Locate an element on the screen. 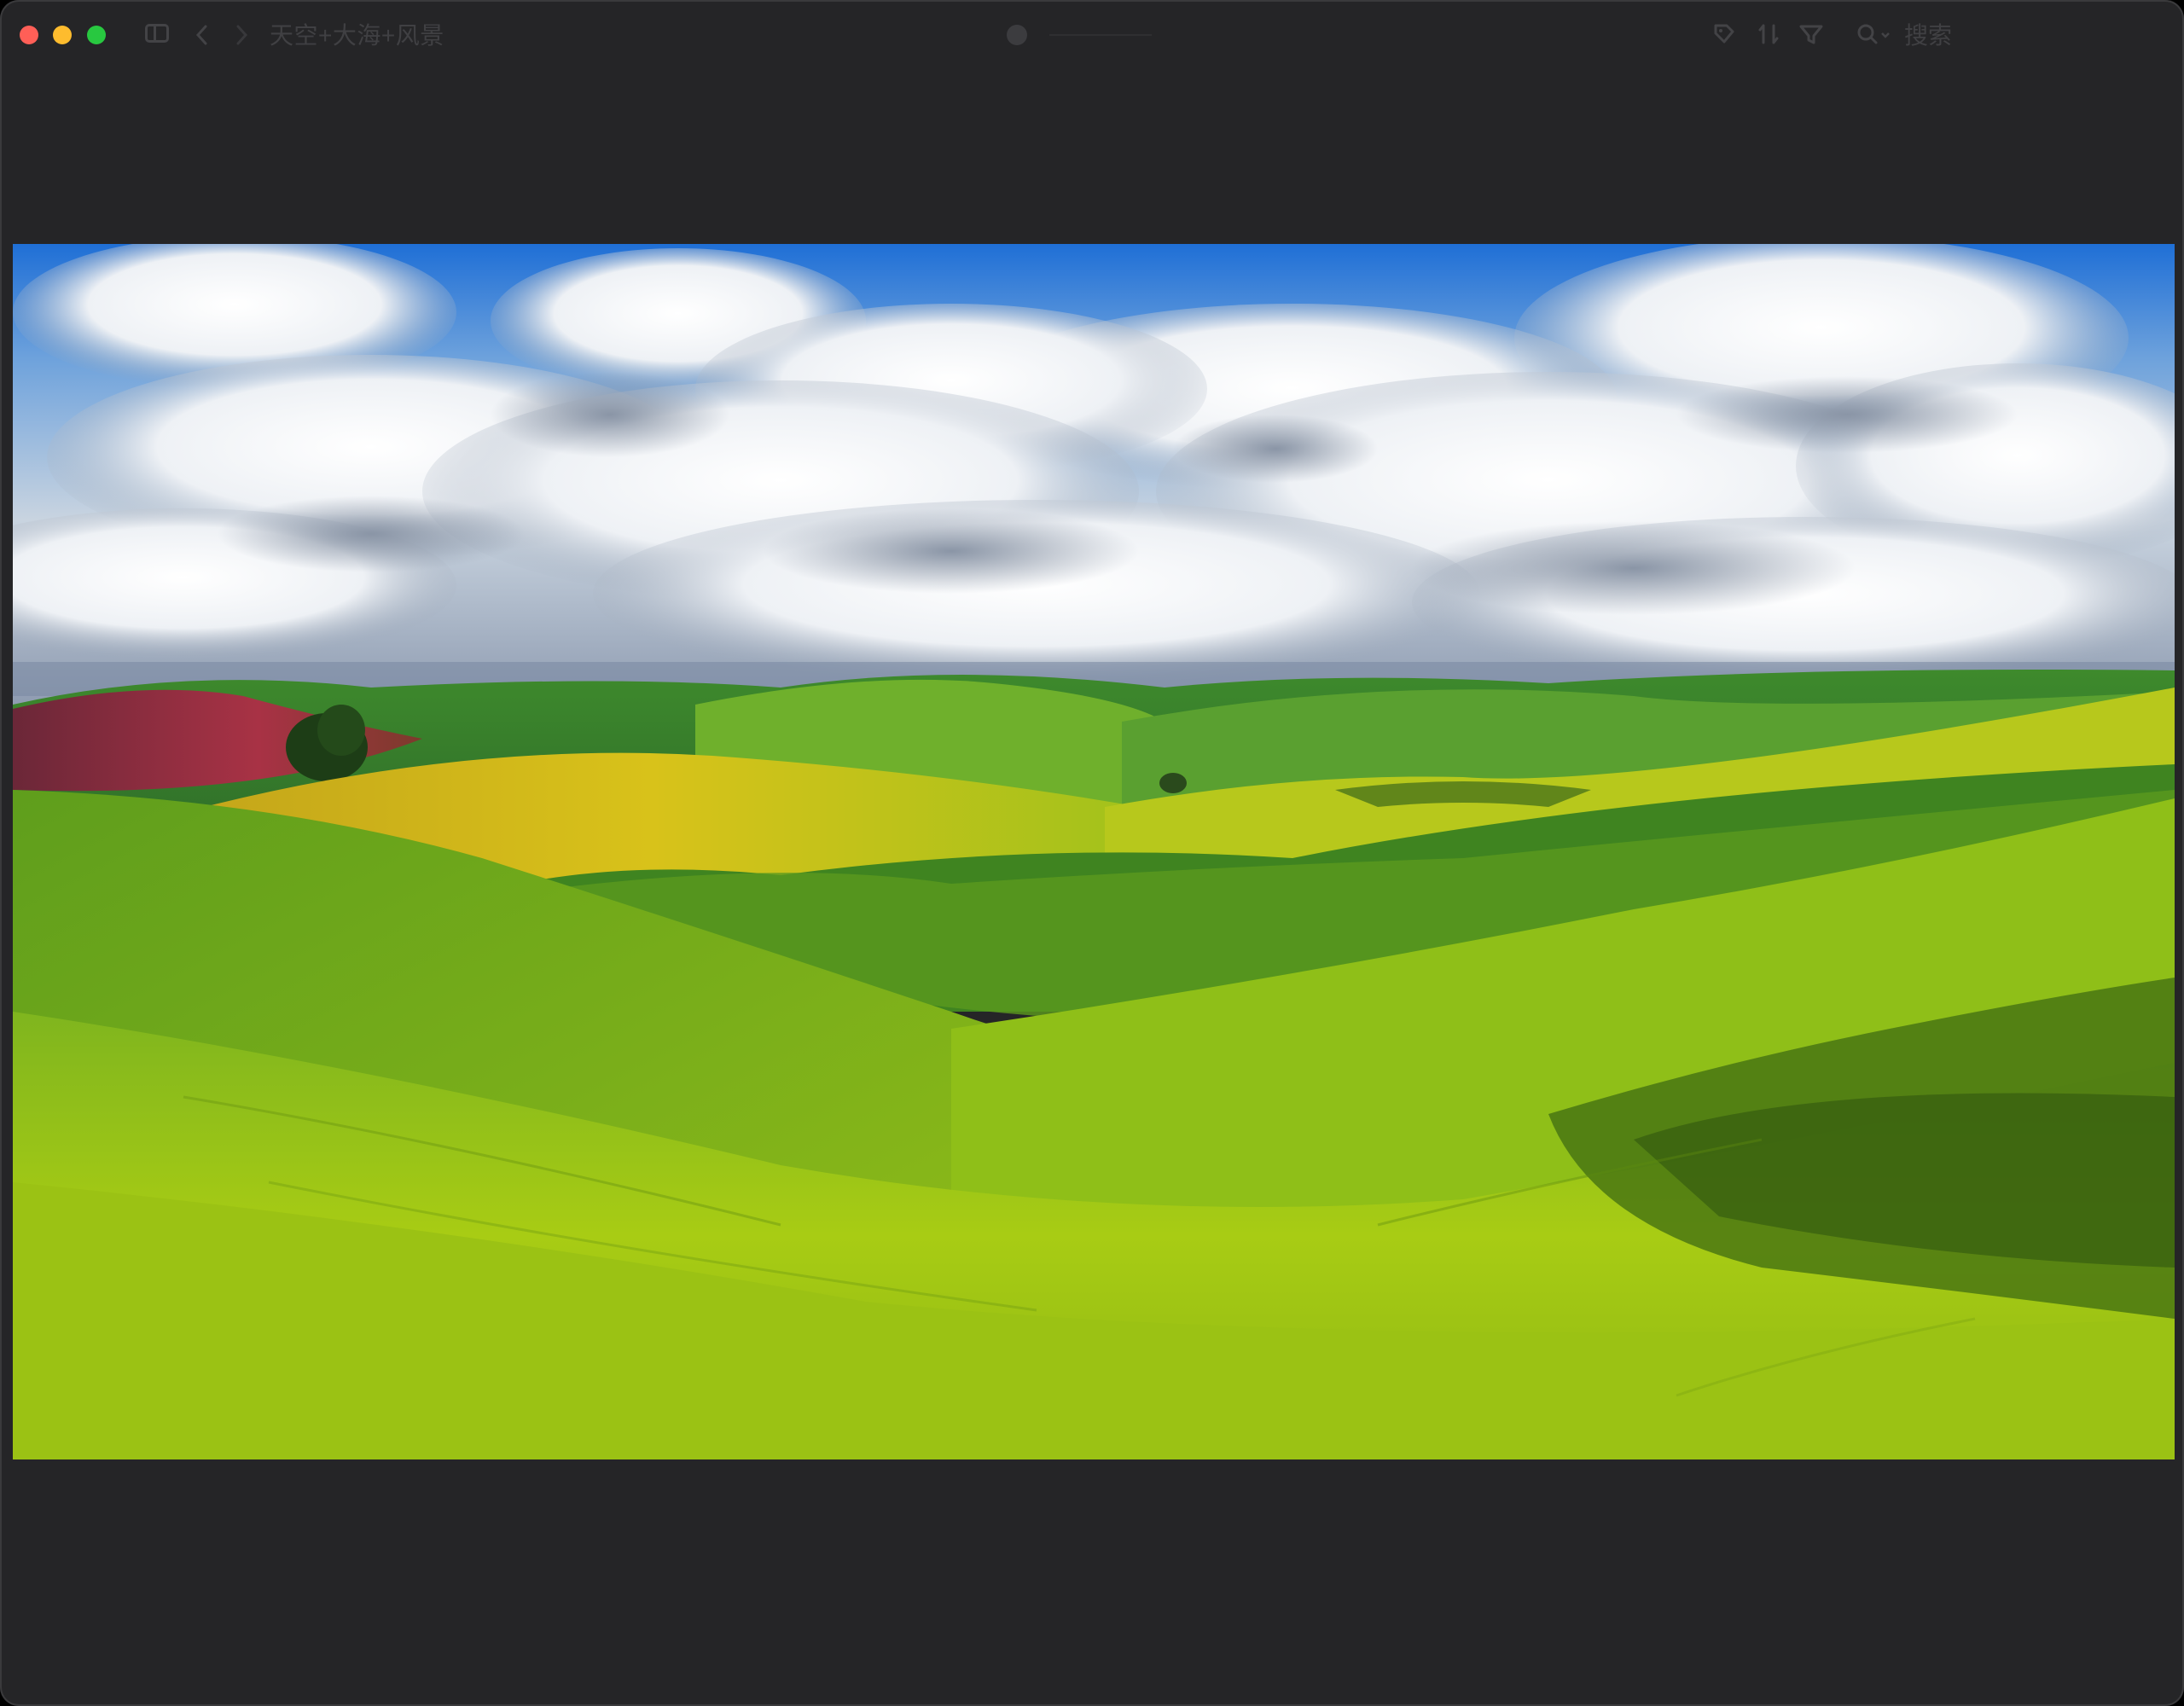 The height and width of the screenshot is (1706, 2184). search-input: 搜索 is located at coordinates (1928, 35).